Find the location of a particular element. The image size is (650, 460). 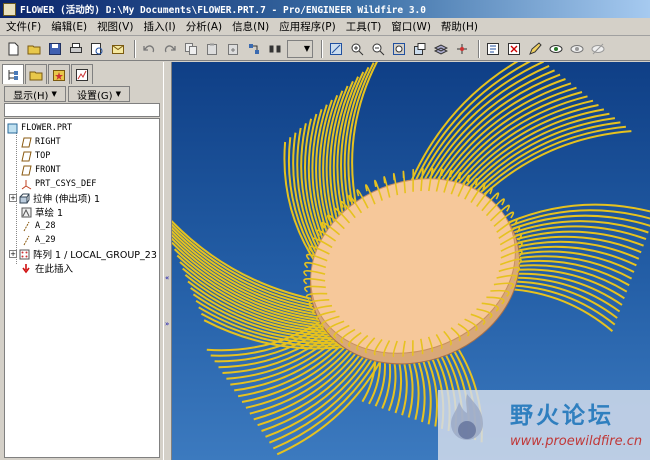

menu-tools: 工具(T) is located at coordinates (364, 26).